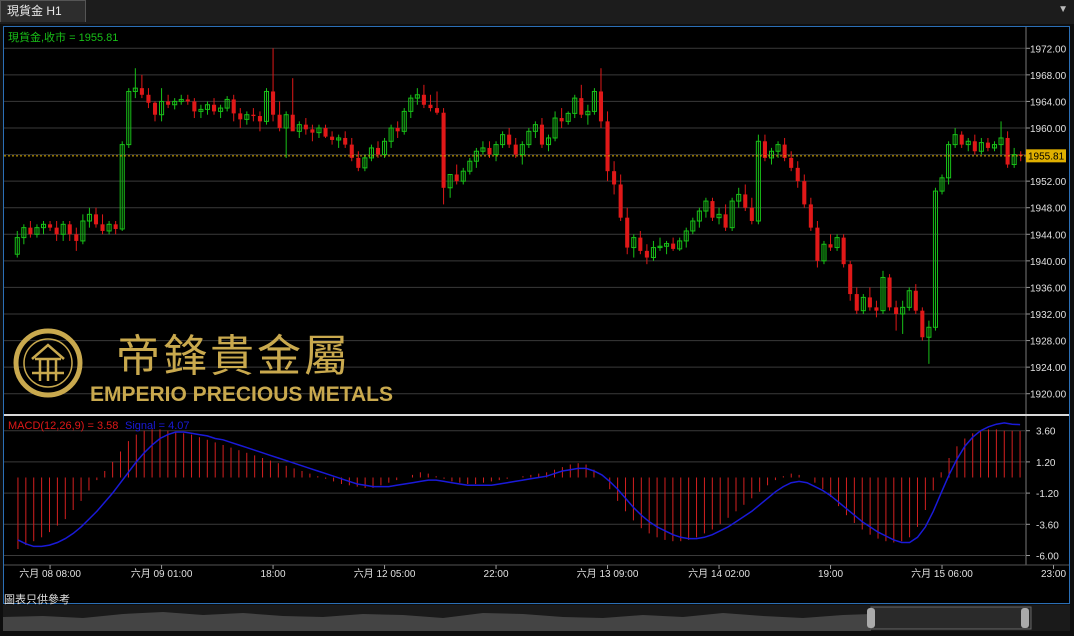  What do you see at coordinates (63, 426) in the screenshot?
I see `macd-legend: MACD(12,26,9) = 3.58` at bounding box center [63, 426].